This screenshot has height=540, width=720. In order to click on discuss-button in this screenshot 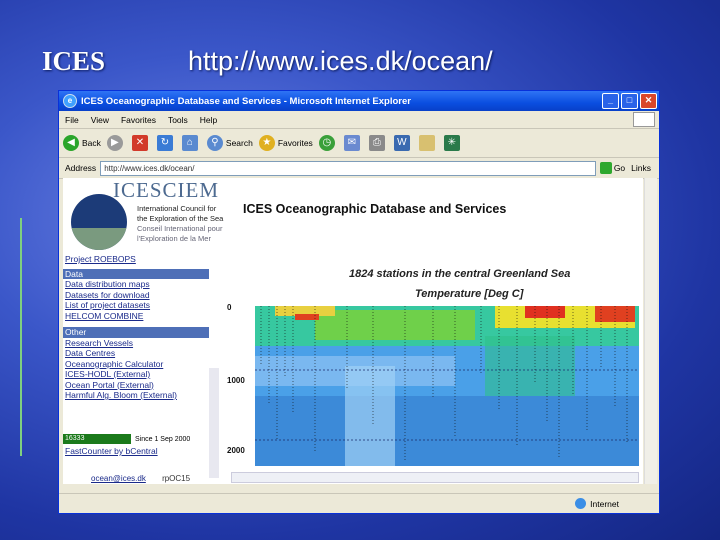, I will do `click(428, 143)`.